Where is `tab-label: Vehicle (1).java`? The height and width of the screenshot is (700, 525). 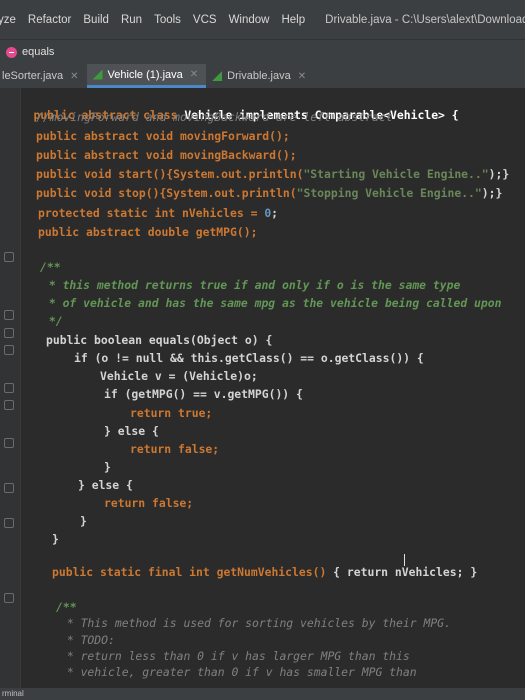 tab-label: Vehicle (1).java is located at coordinates (145, 74).